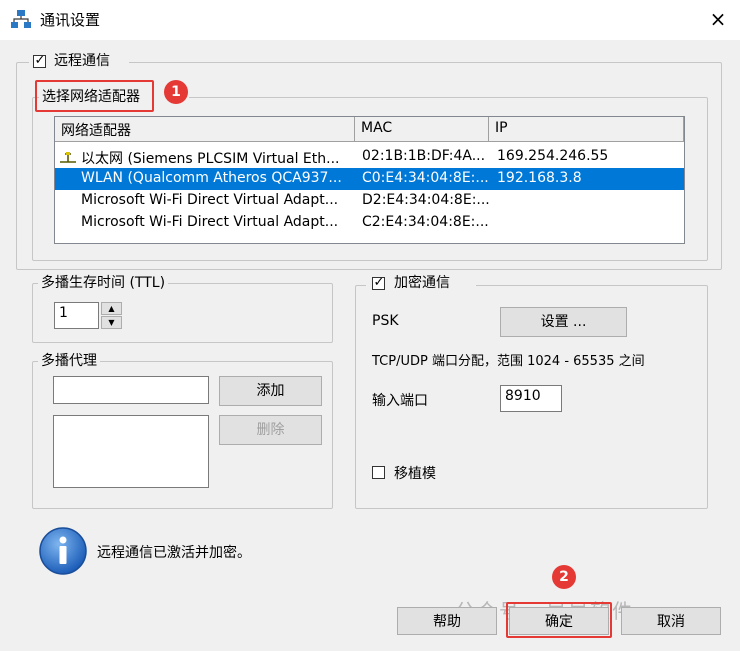  Describe the element at coordinates (103, 283) in the screenshot. I see `ttl-legend: 多播生存时间 (TTL)` at that location.